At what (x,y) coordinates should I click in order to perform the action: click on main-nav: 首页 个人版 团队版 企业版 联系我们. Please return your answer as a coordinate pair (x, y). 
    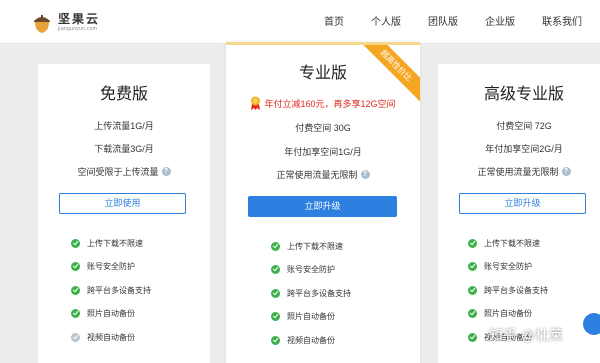
    Looking at the image, I should click on (439, 23).